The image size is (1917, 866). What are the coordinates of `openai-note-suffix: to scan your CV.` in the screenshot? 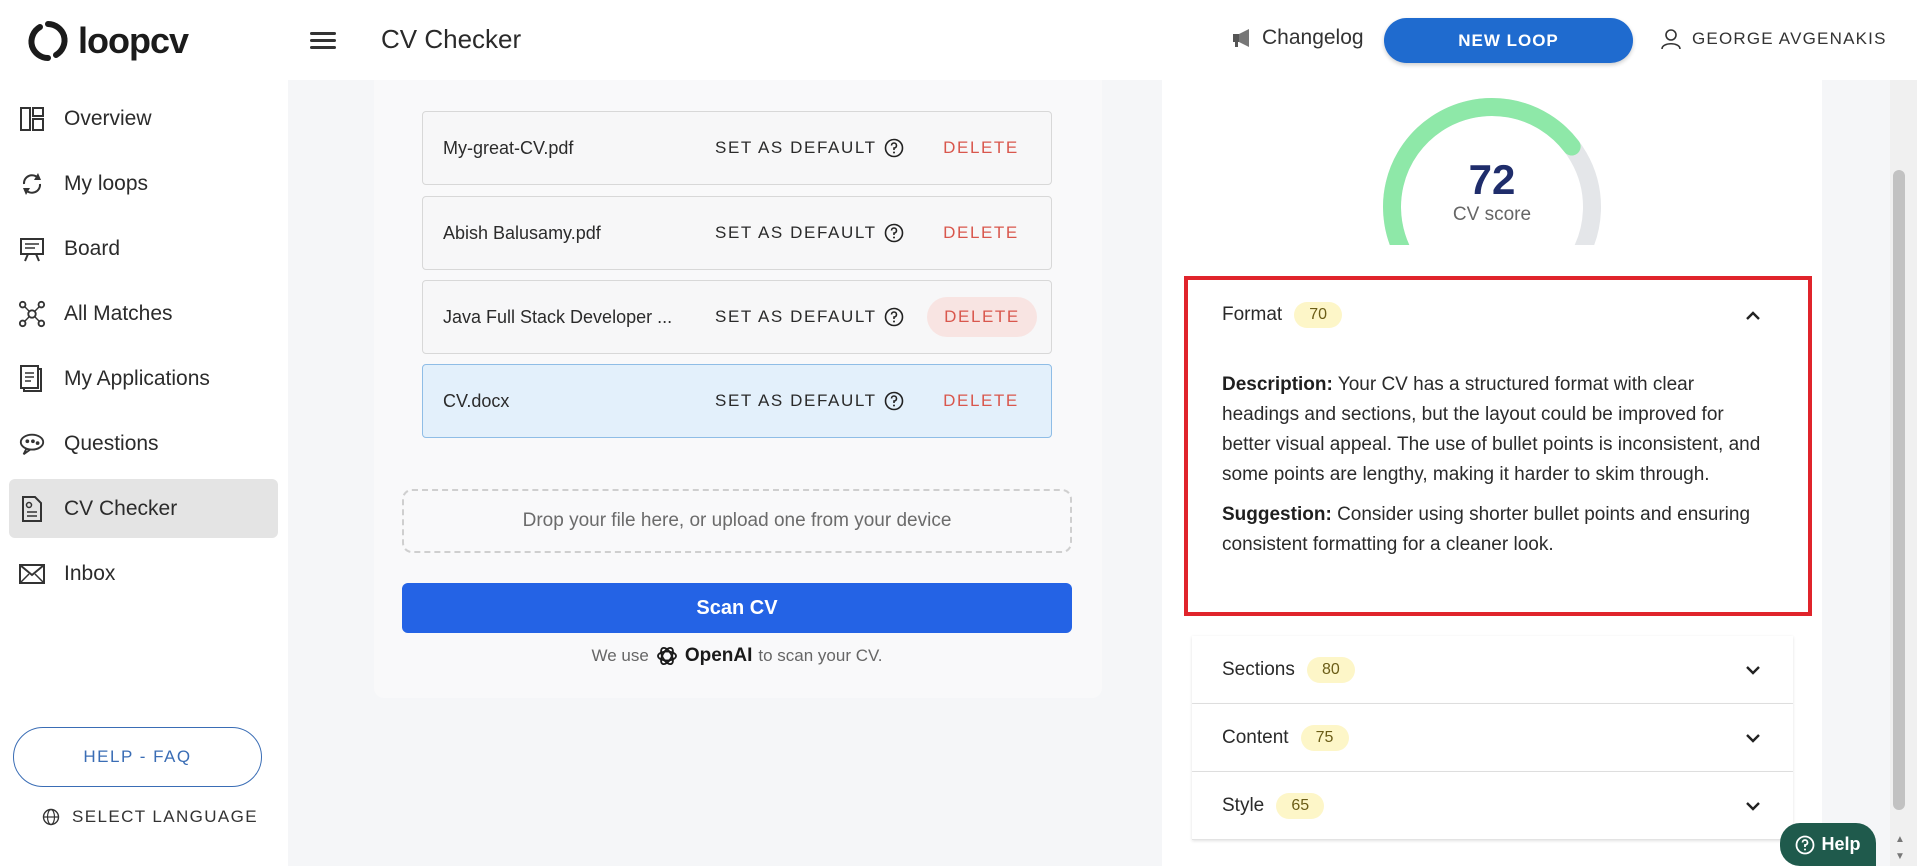 It's located at (820, 655).